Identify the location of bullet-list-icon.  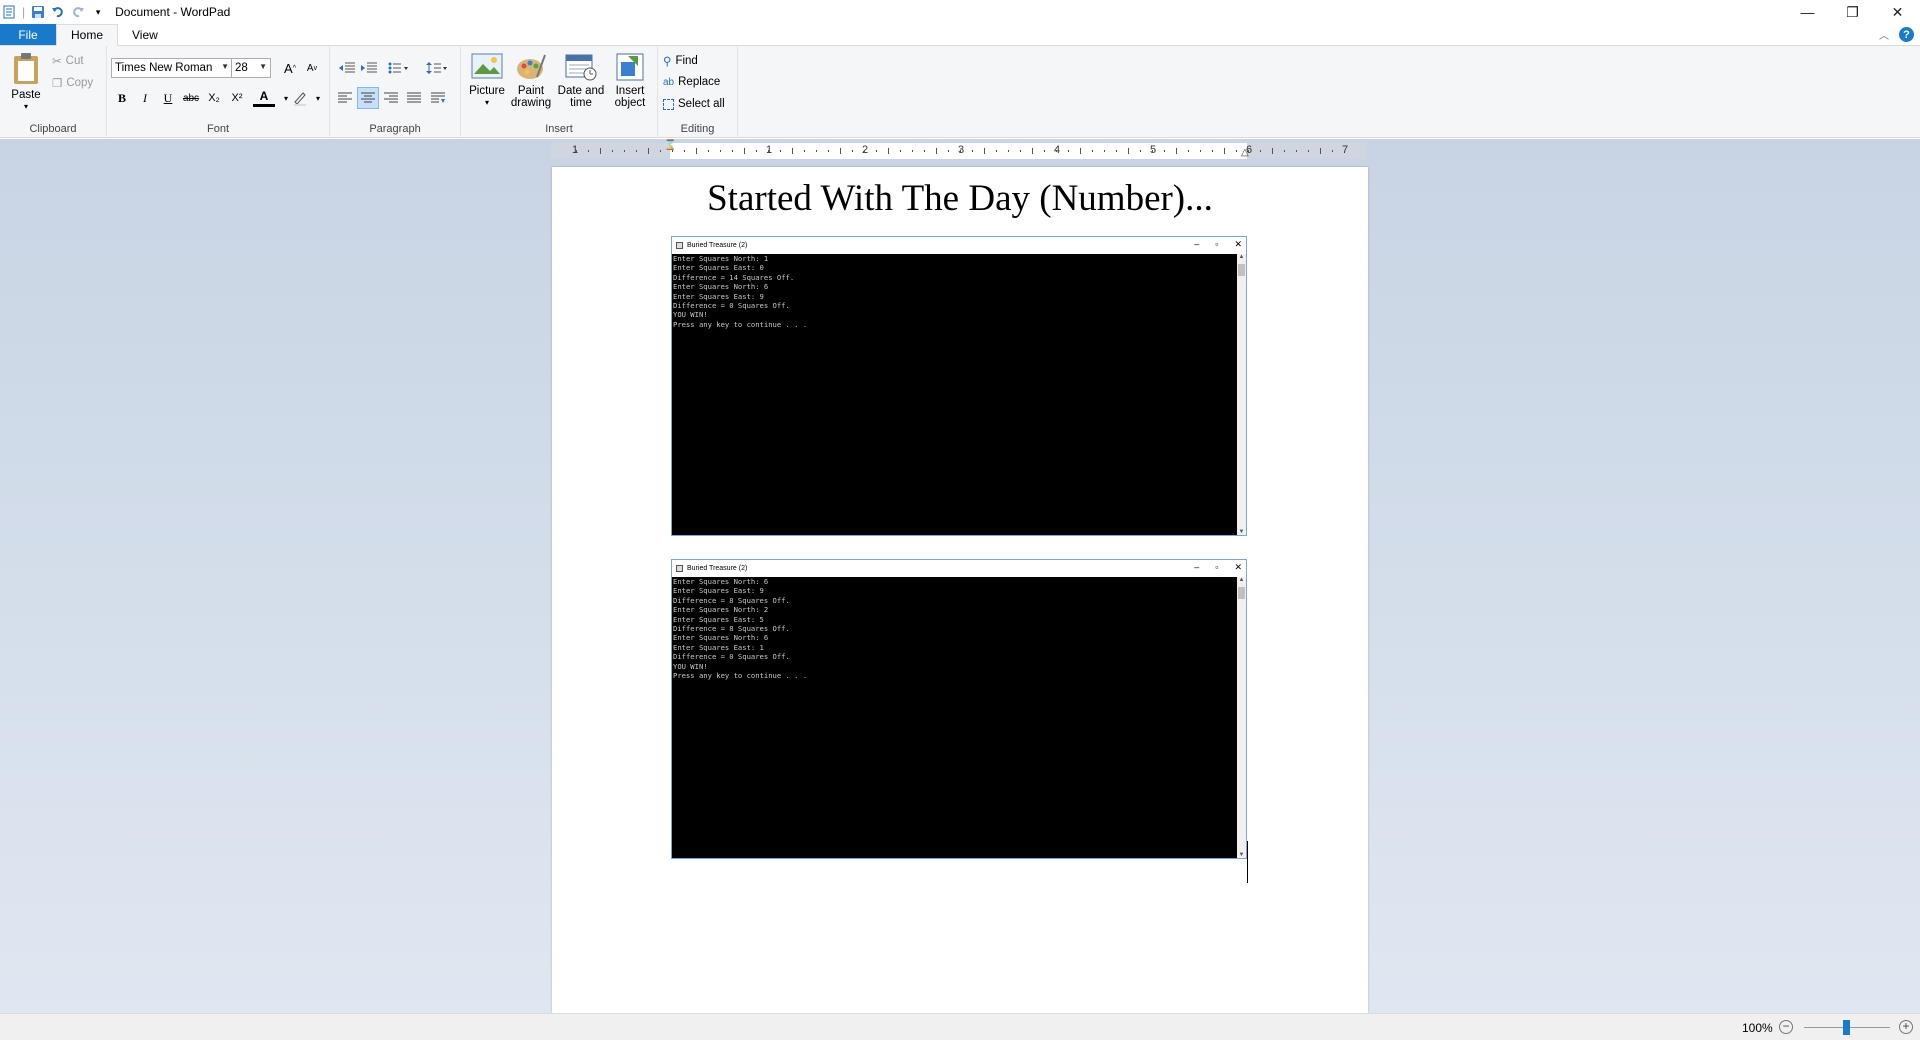
(399, 68).